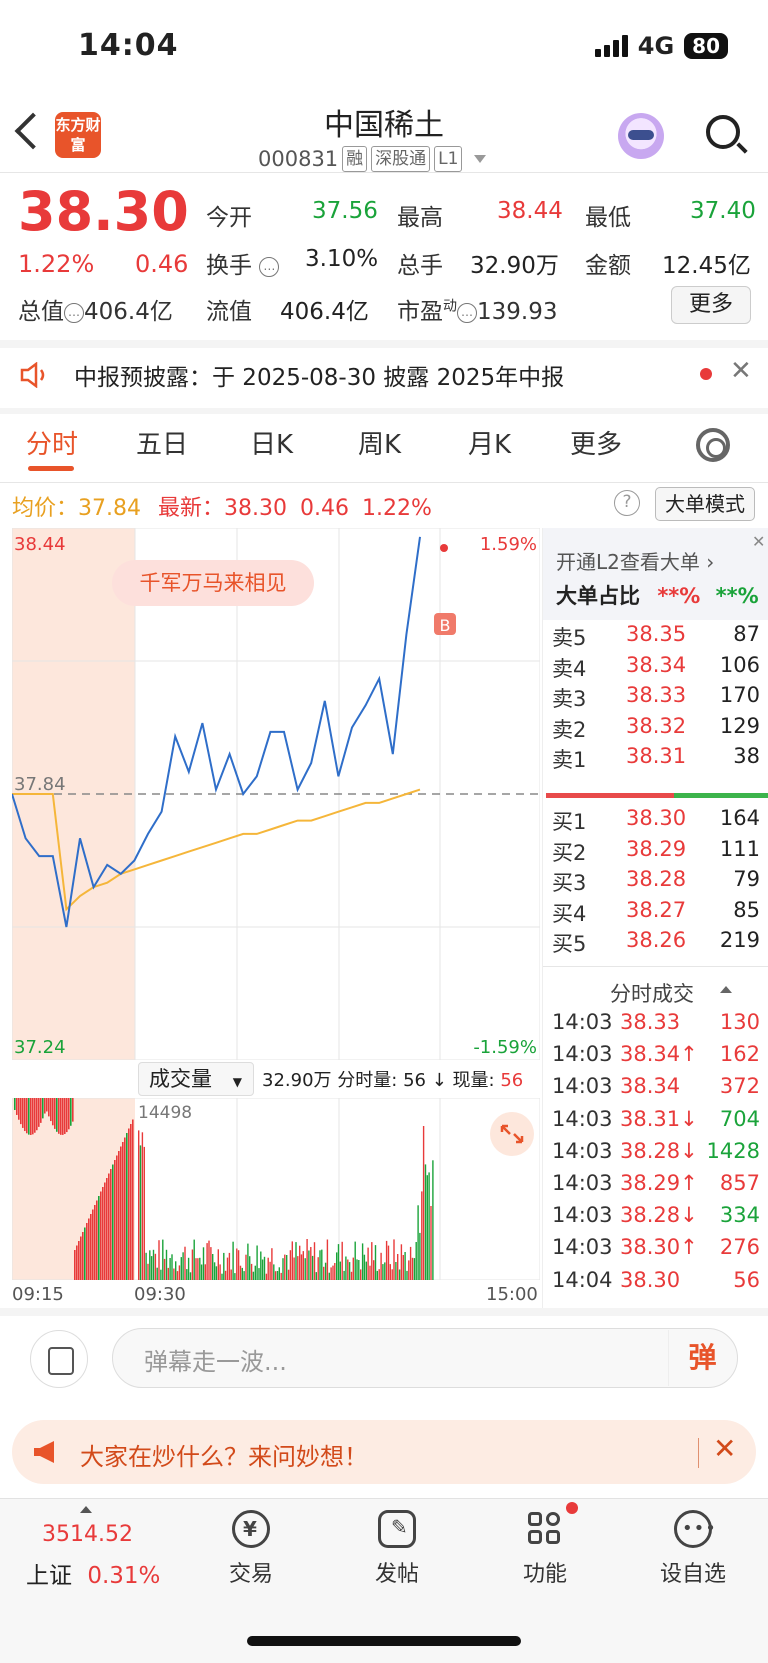  I want to click on y-tick-mid: 37.84, so click(40, 784).